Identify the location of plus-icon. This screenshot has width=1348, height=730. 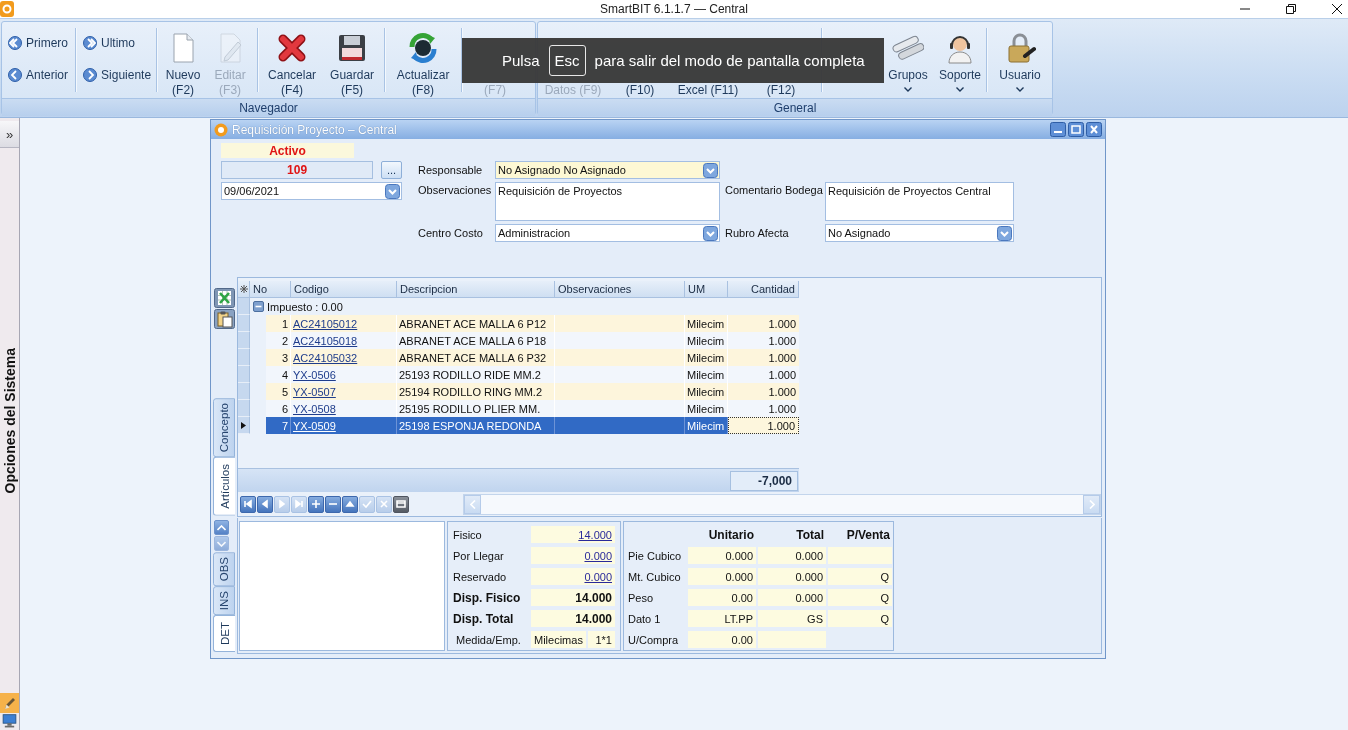
(316, 504).